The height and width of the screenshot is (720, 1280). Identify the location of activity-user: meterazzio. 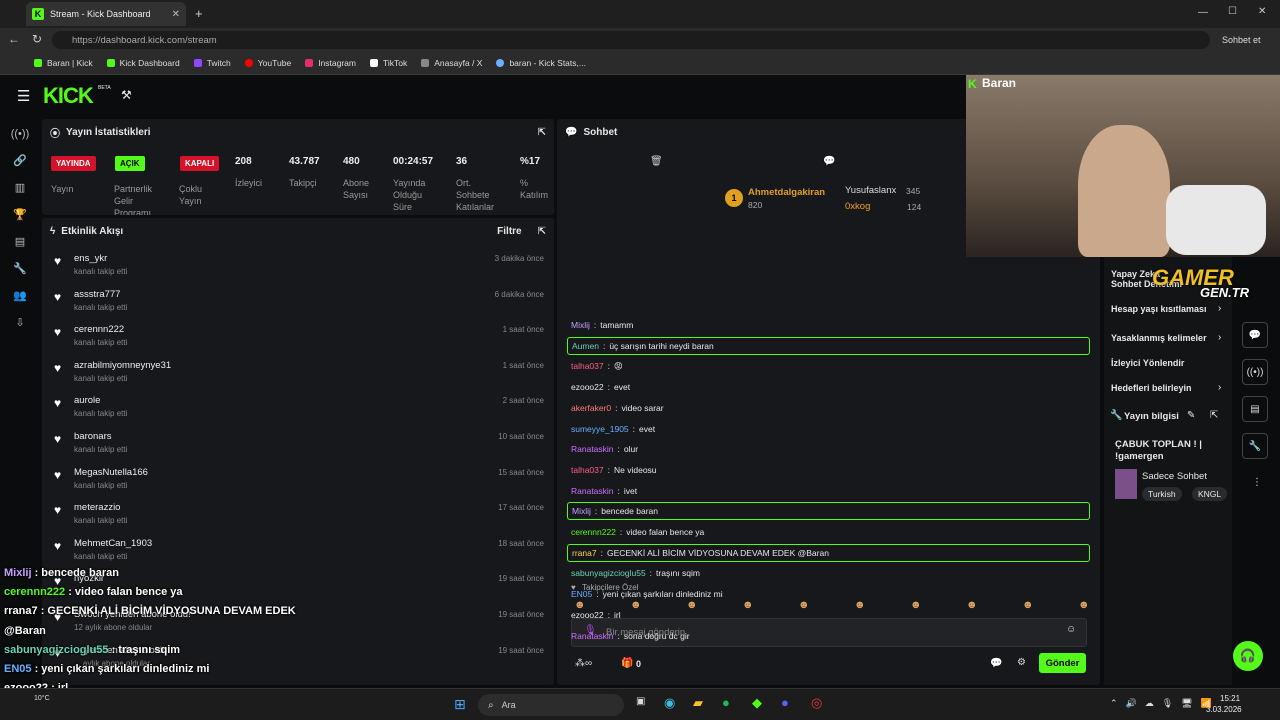
(97, 507).